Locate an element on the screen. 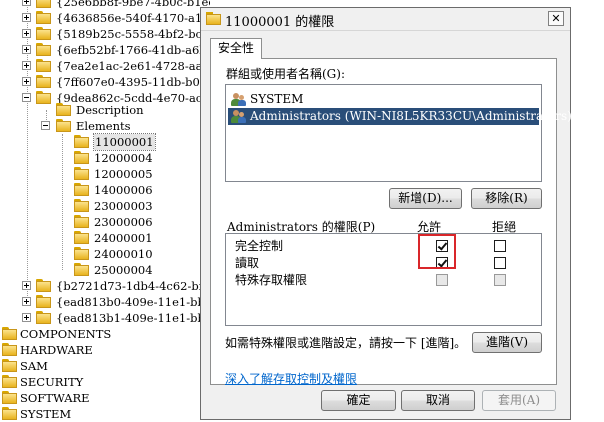 This screenshot has height=422, width=604. tree-item: COMPONENTS is located at coordinates (105, 334).